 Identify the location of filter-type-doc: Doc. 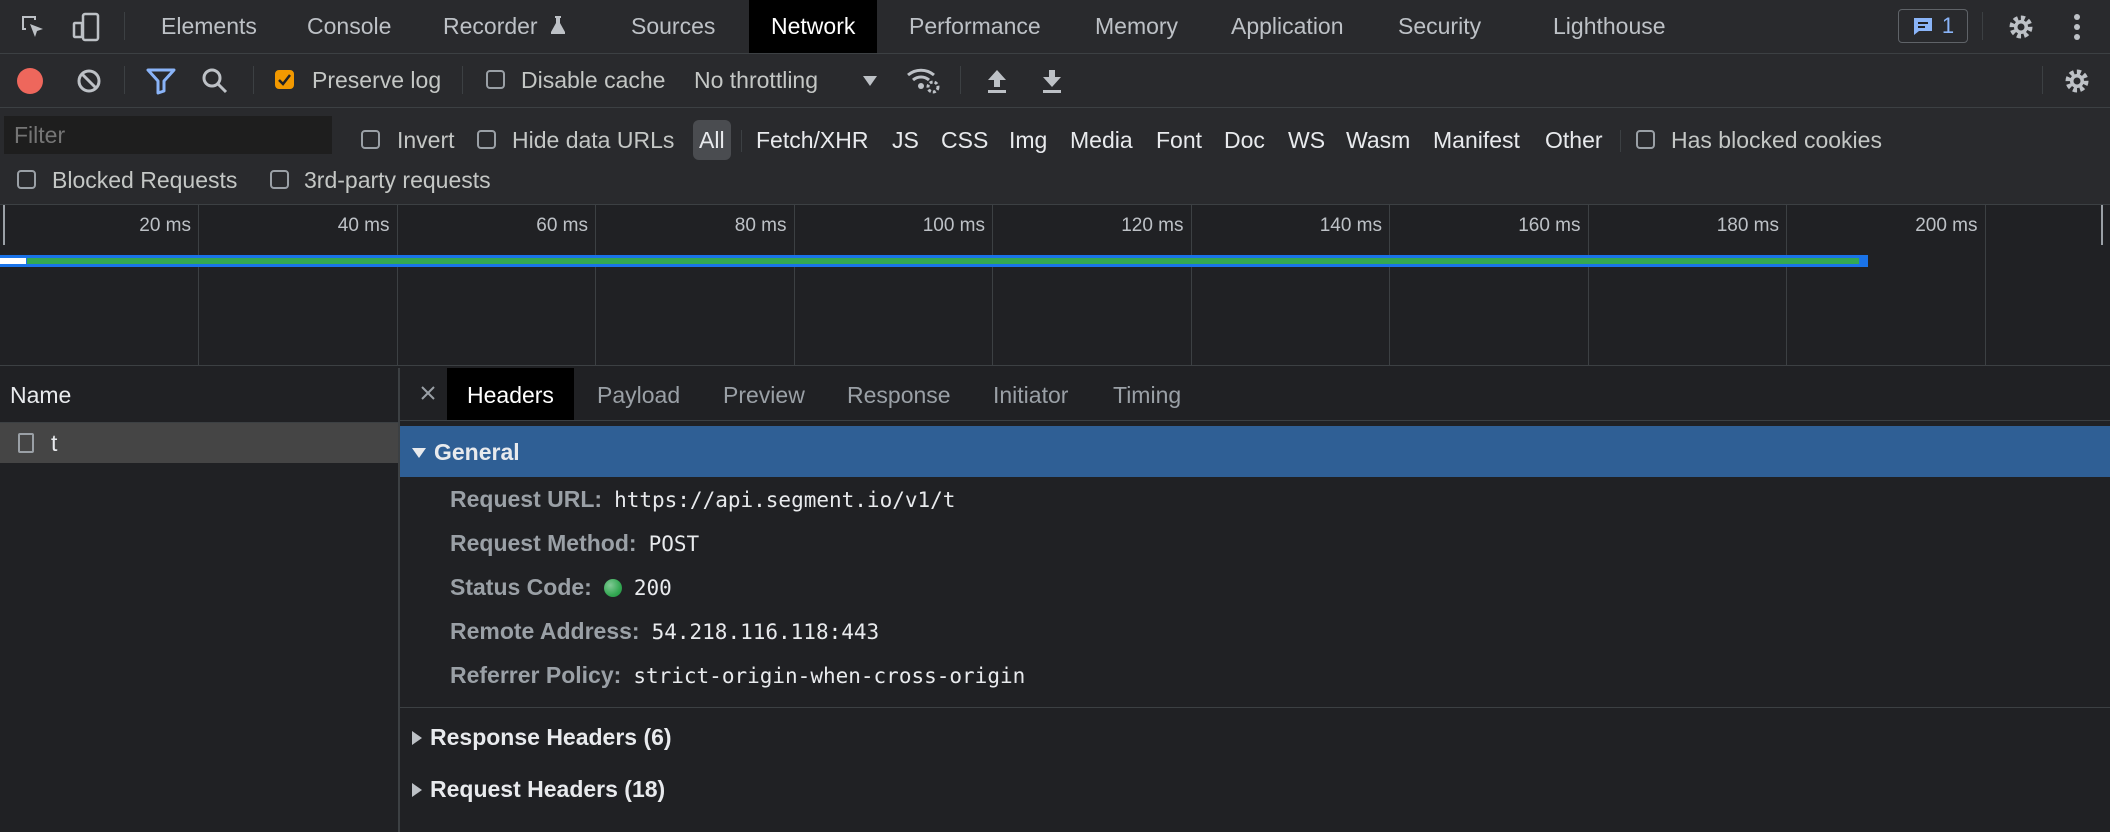
(1244, 140).